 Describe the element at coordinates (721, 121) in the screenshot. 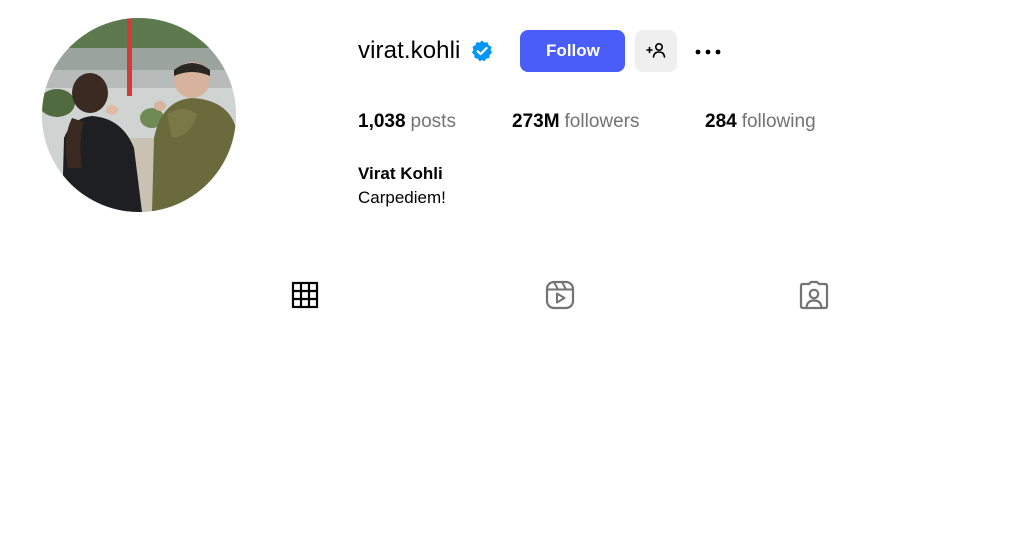

I see `following-count: 284` at that location.